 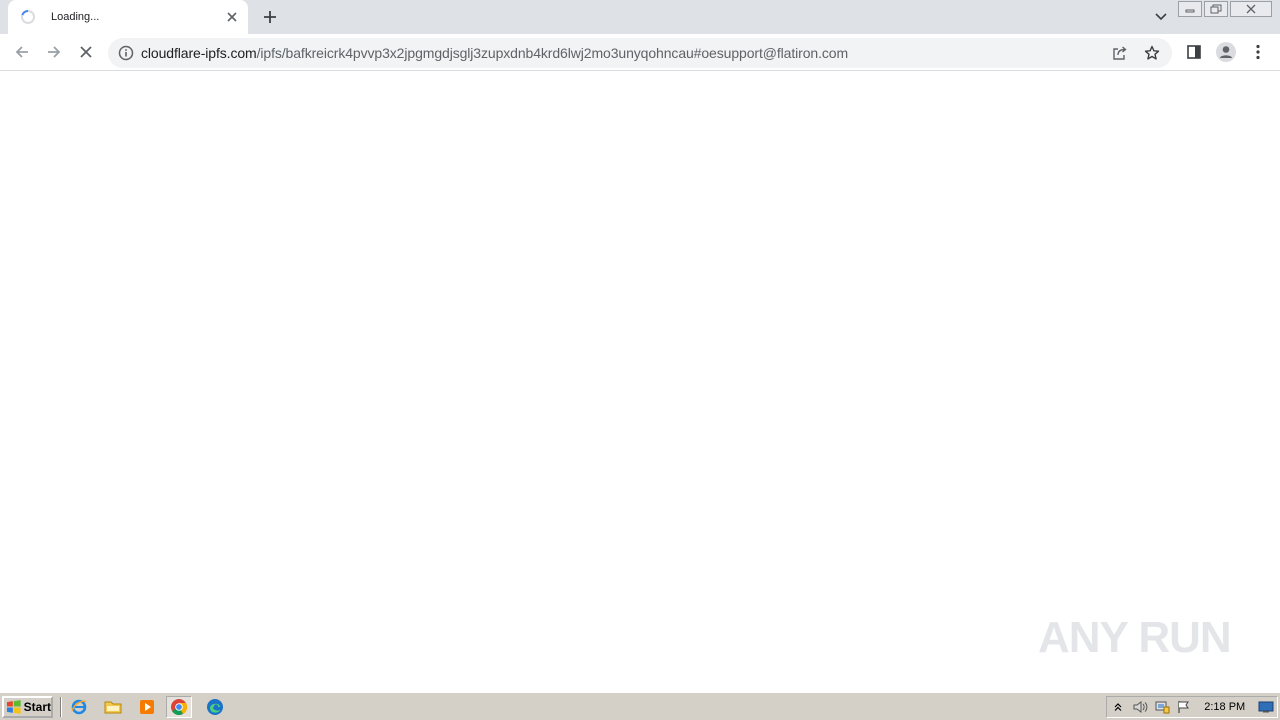 I want to click on action-center-flag-icon, so click(x=1183, y=707).